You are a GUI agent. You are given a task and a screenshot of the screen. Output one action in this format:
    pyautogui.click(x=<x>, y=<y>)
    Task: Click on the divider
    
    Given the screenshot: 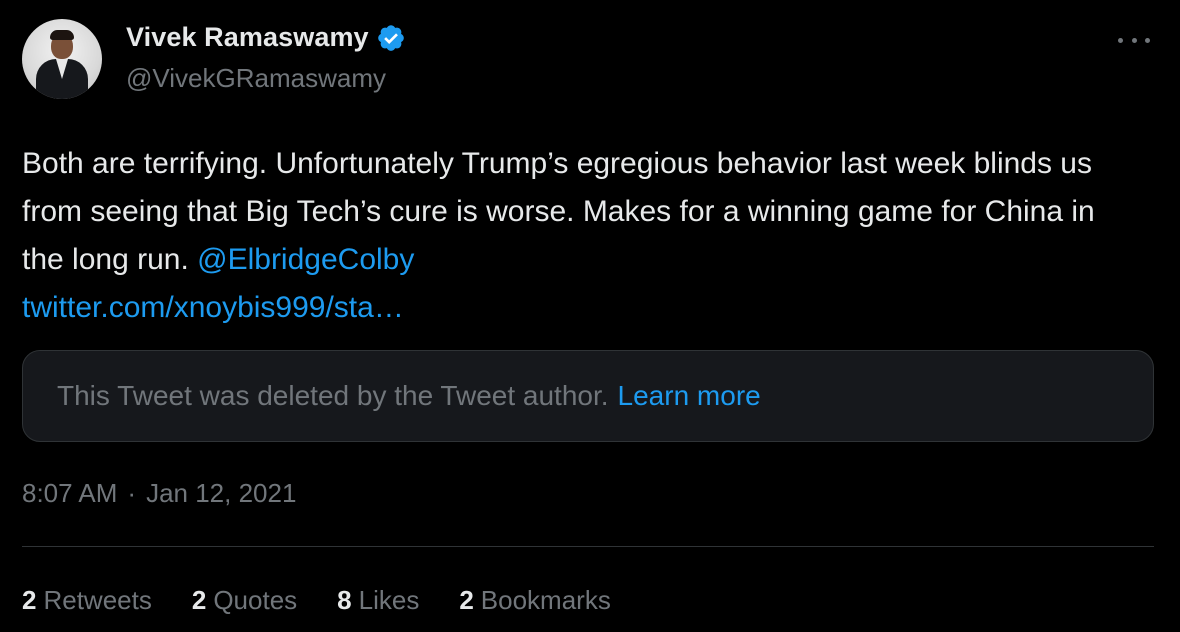 What is the action you would take?
    pyautogui.click(x=588, y=546)
    